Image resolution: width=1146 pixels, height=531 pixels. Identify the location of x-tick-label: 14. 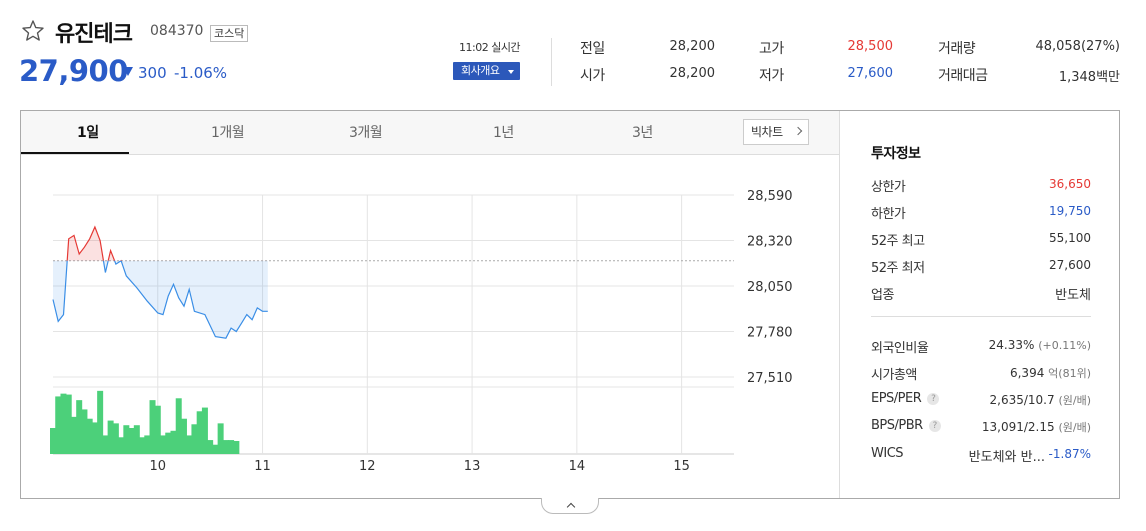
(577, 466).